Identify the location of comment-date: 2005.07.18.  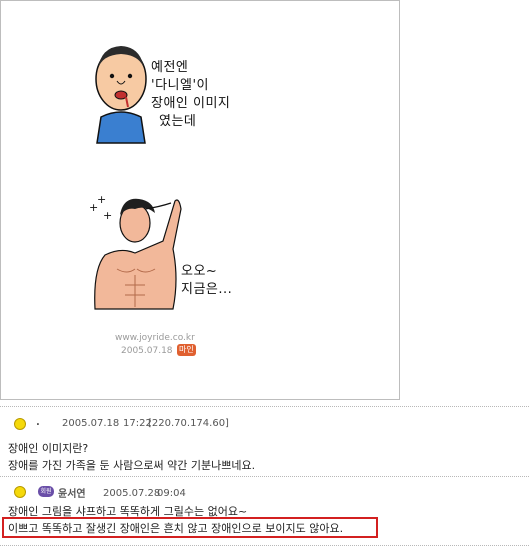
(91, 423).